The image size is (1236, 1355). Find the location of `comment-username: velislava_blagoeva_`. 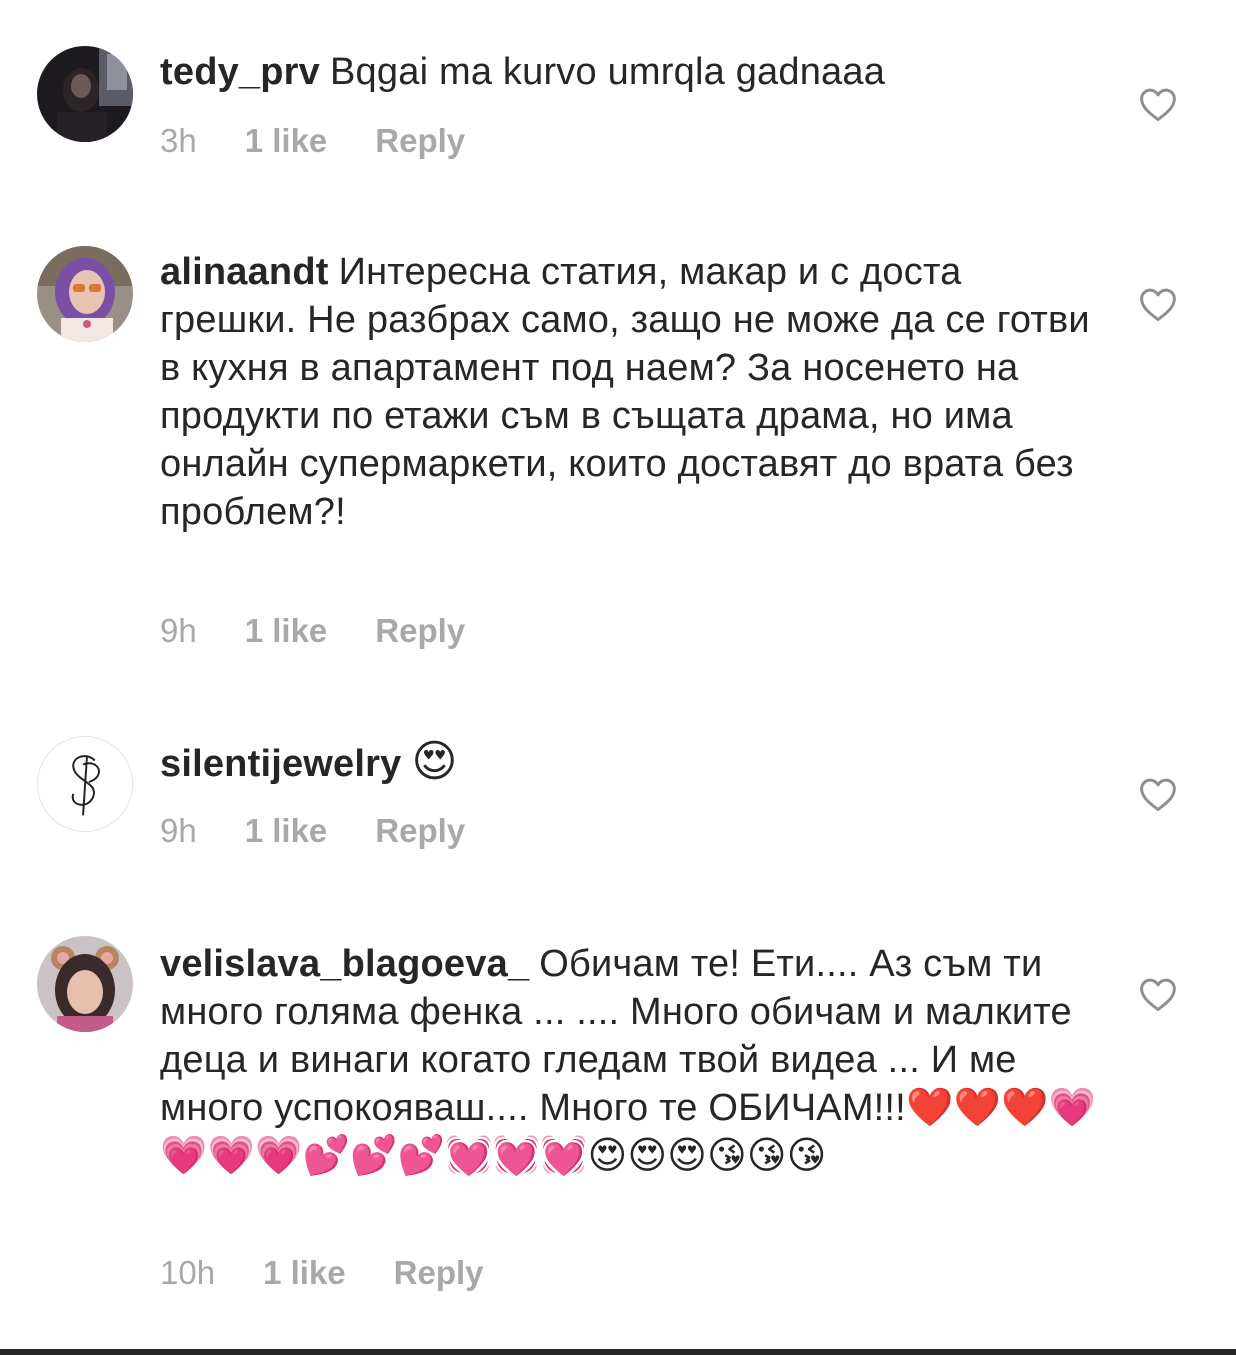

comment-username: velislava_blagoeva_ is located at coordinates (344, 964).